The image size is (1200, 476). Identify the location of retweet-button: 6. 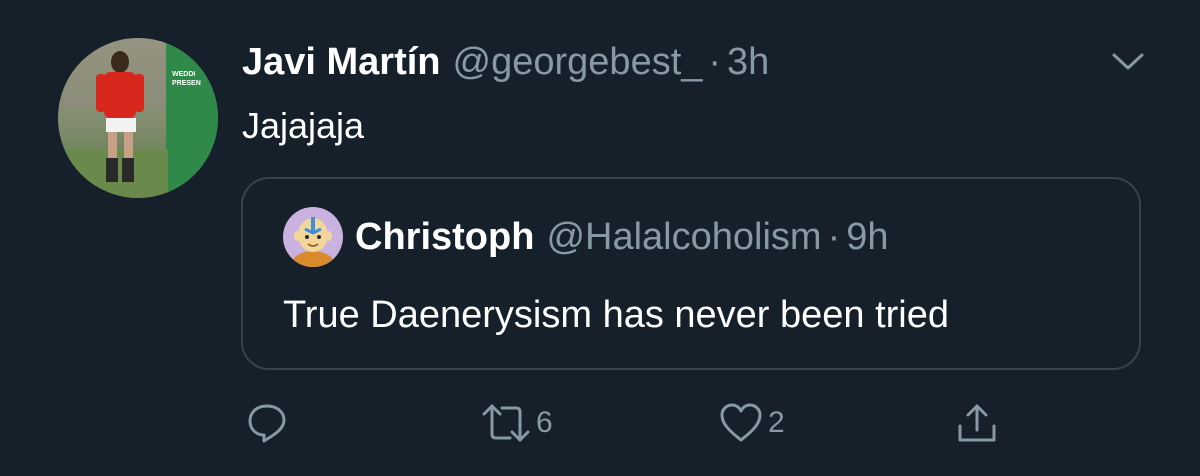
(516, 423).